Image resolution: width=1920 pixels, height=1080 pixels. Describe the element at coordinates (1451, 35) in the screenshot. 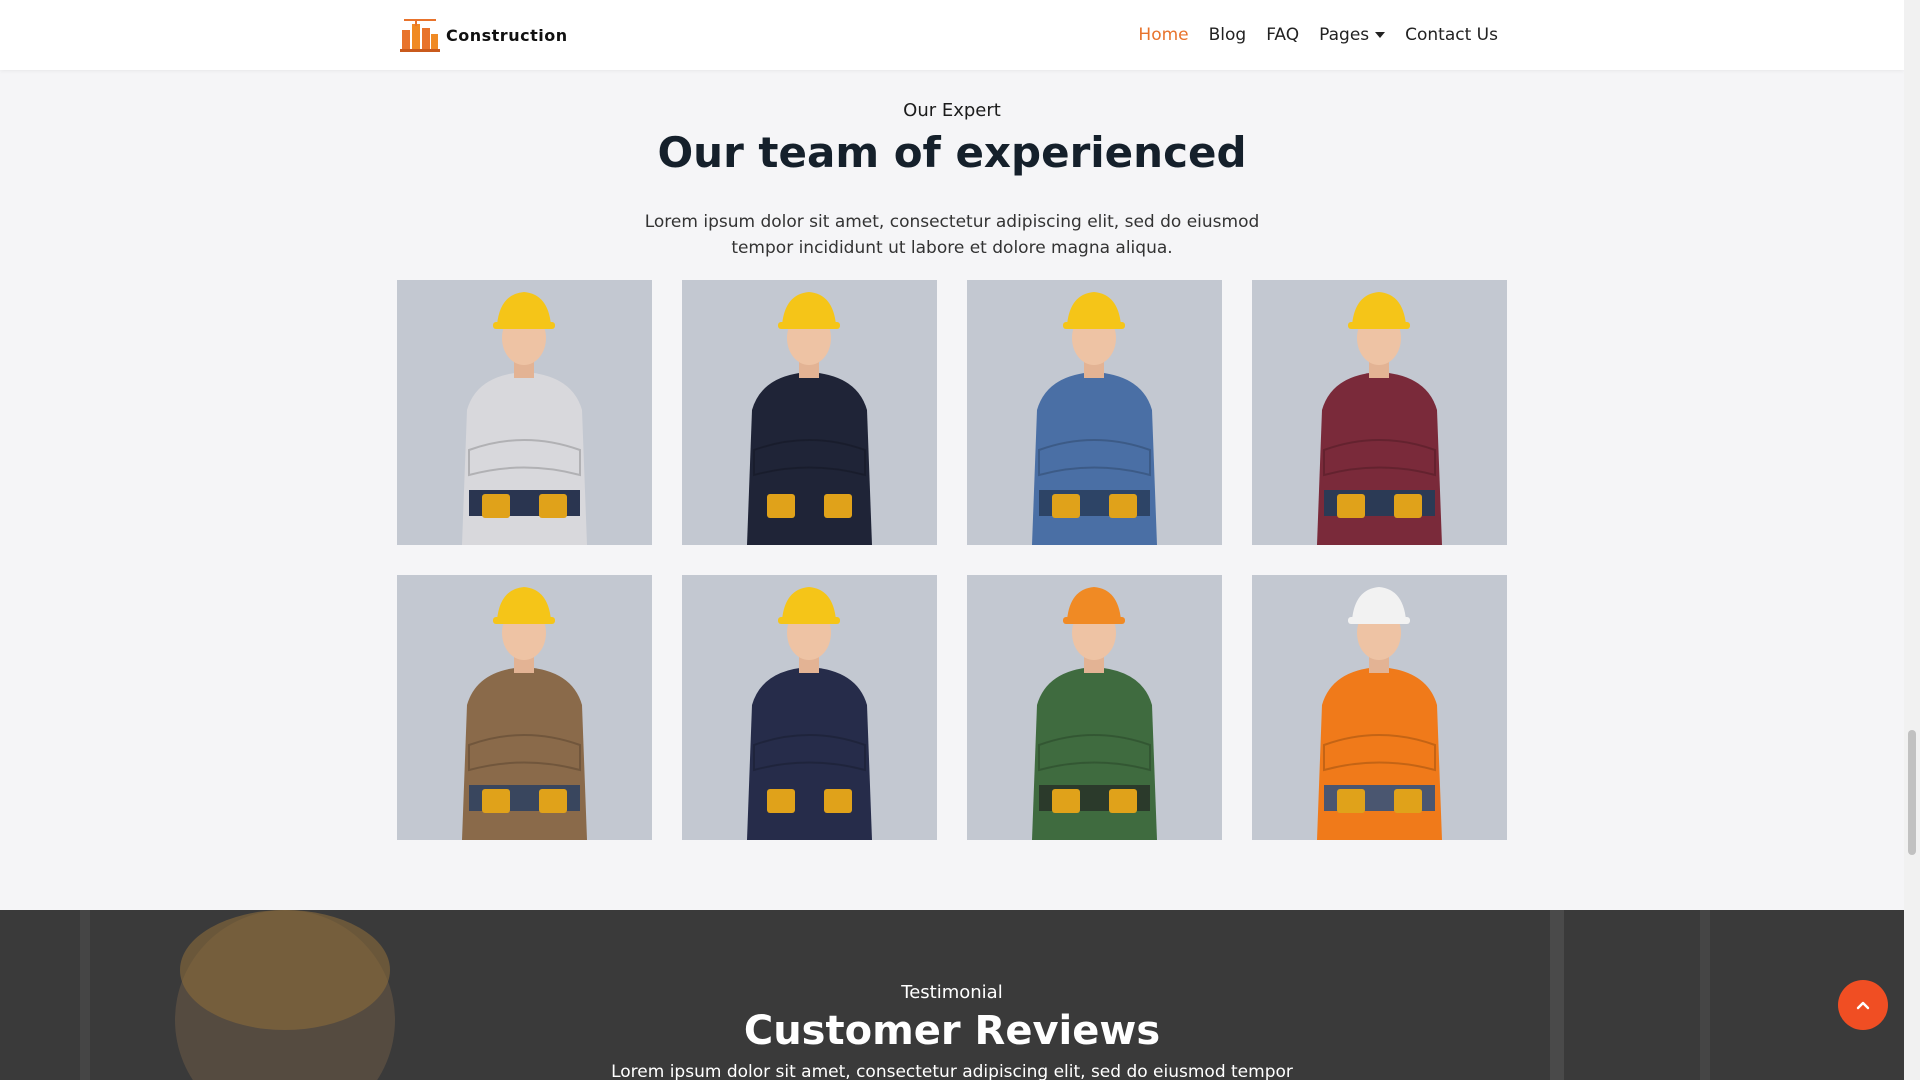

I see `nav-contact: Contact Us` at that location.